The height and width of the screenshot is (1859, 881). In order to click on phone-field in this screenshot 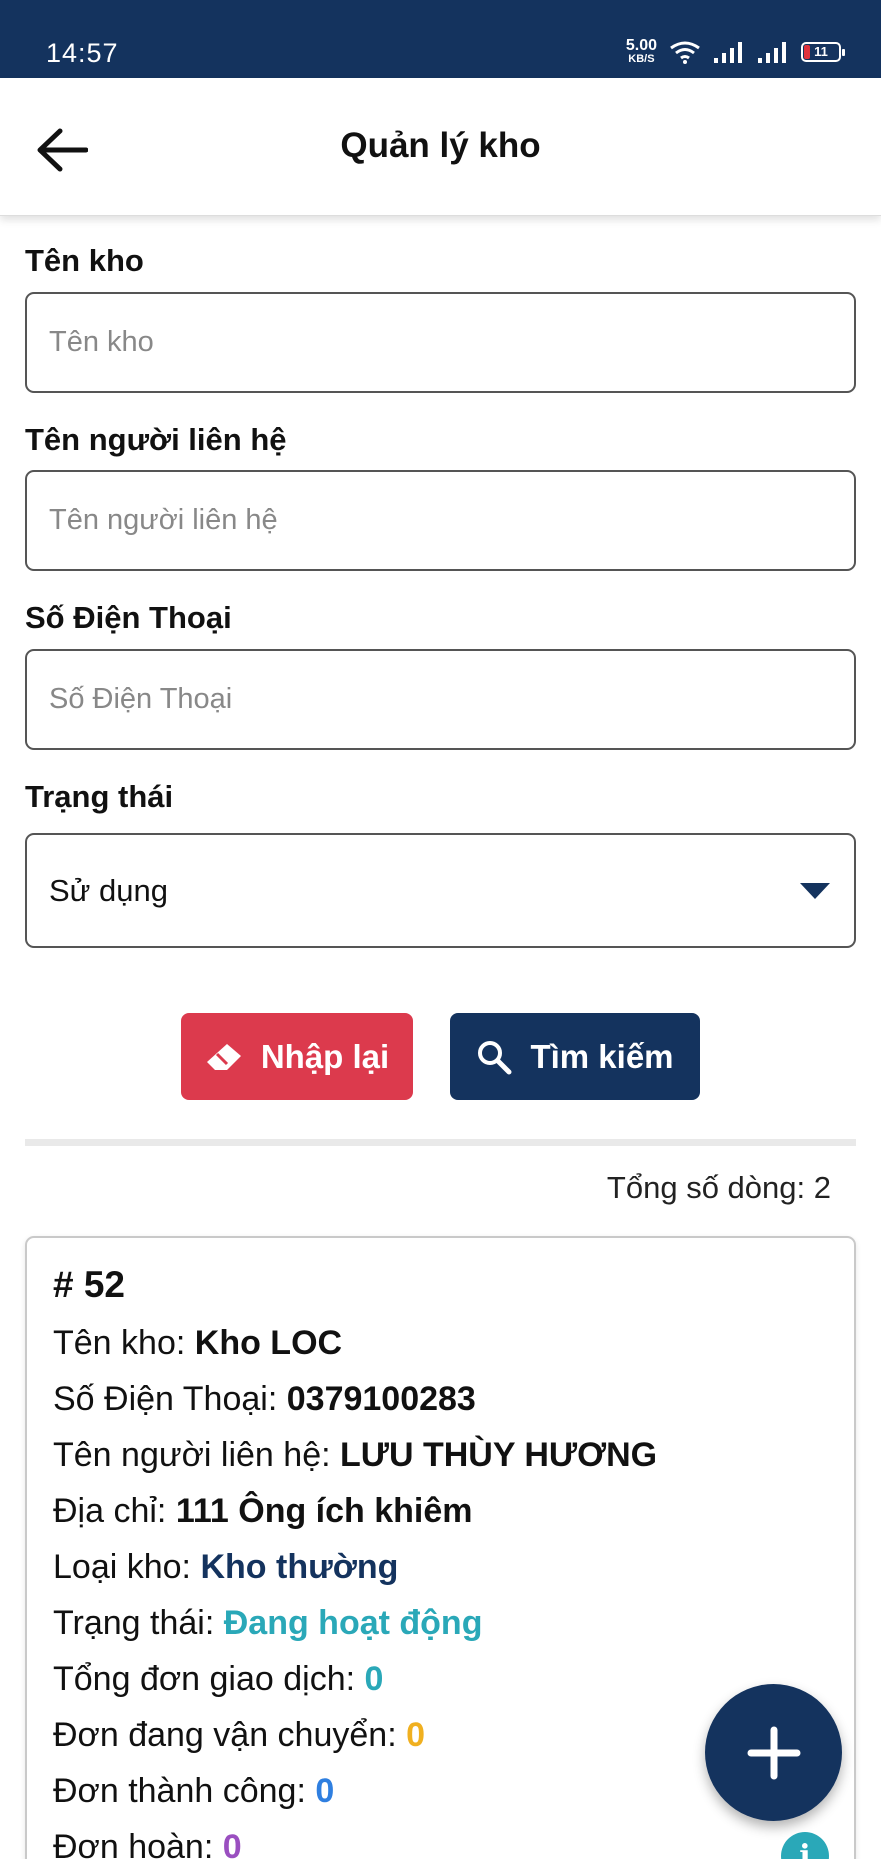, I will do `click(440, 699)`.